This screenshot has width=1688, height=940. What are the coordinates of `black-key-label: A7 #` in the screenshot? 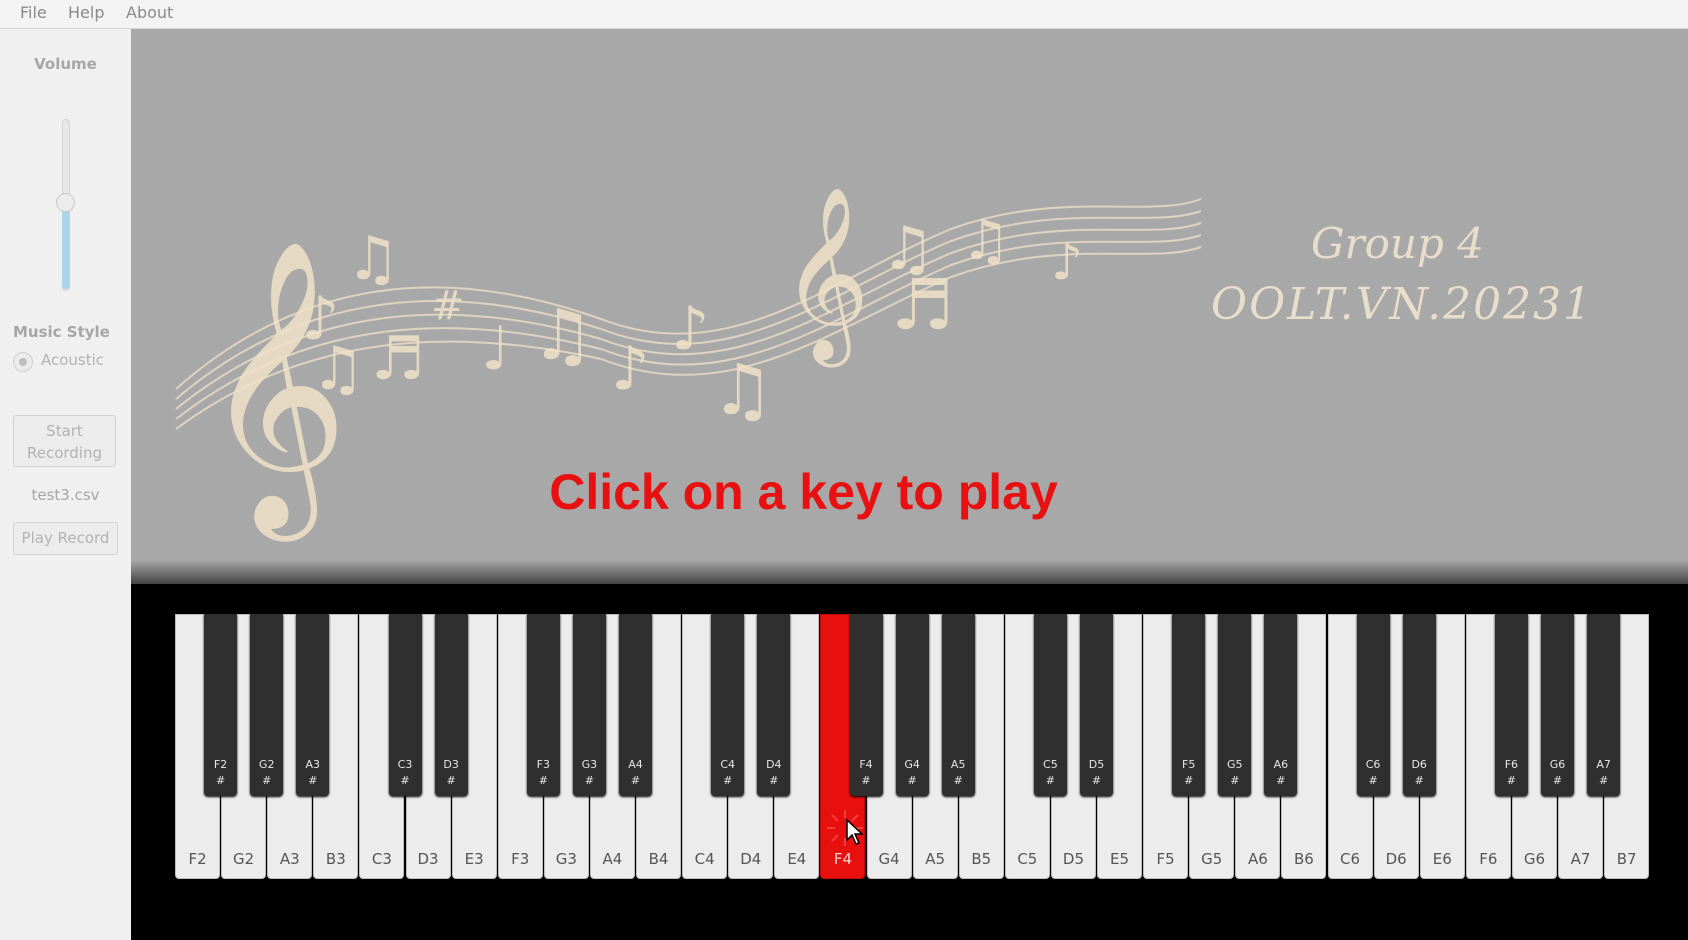 It's located at (1603, 773).